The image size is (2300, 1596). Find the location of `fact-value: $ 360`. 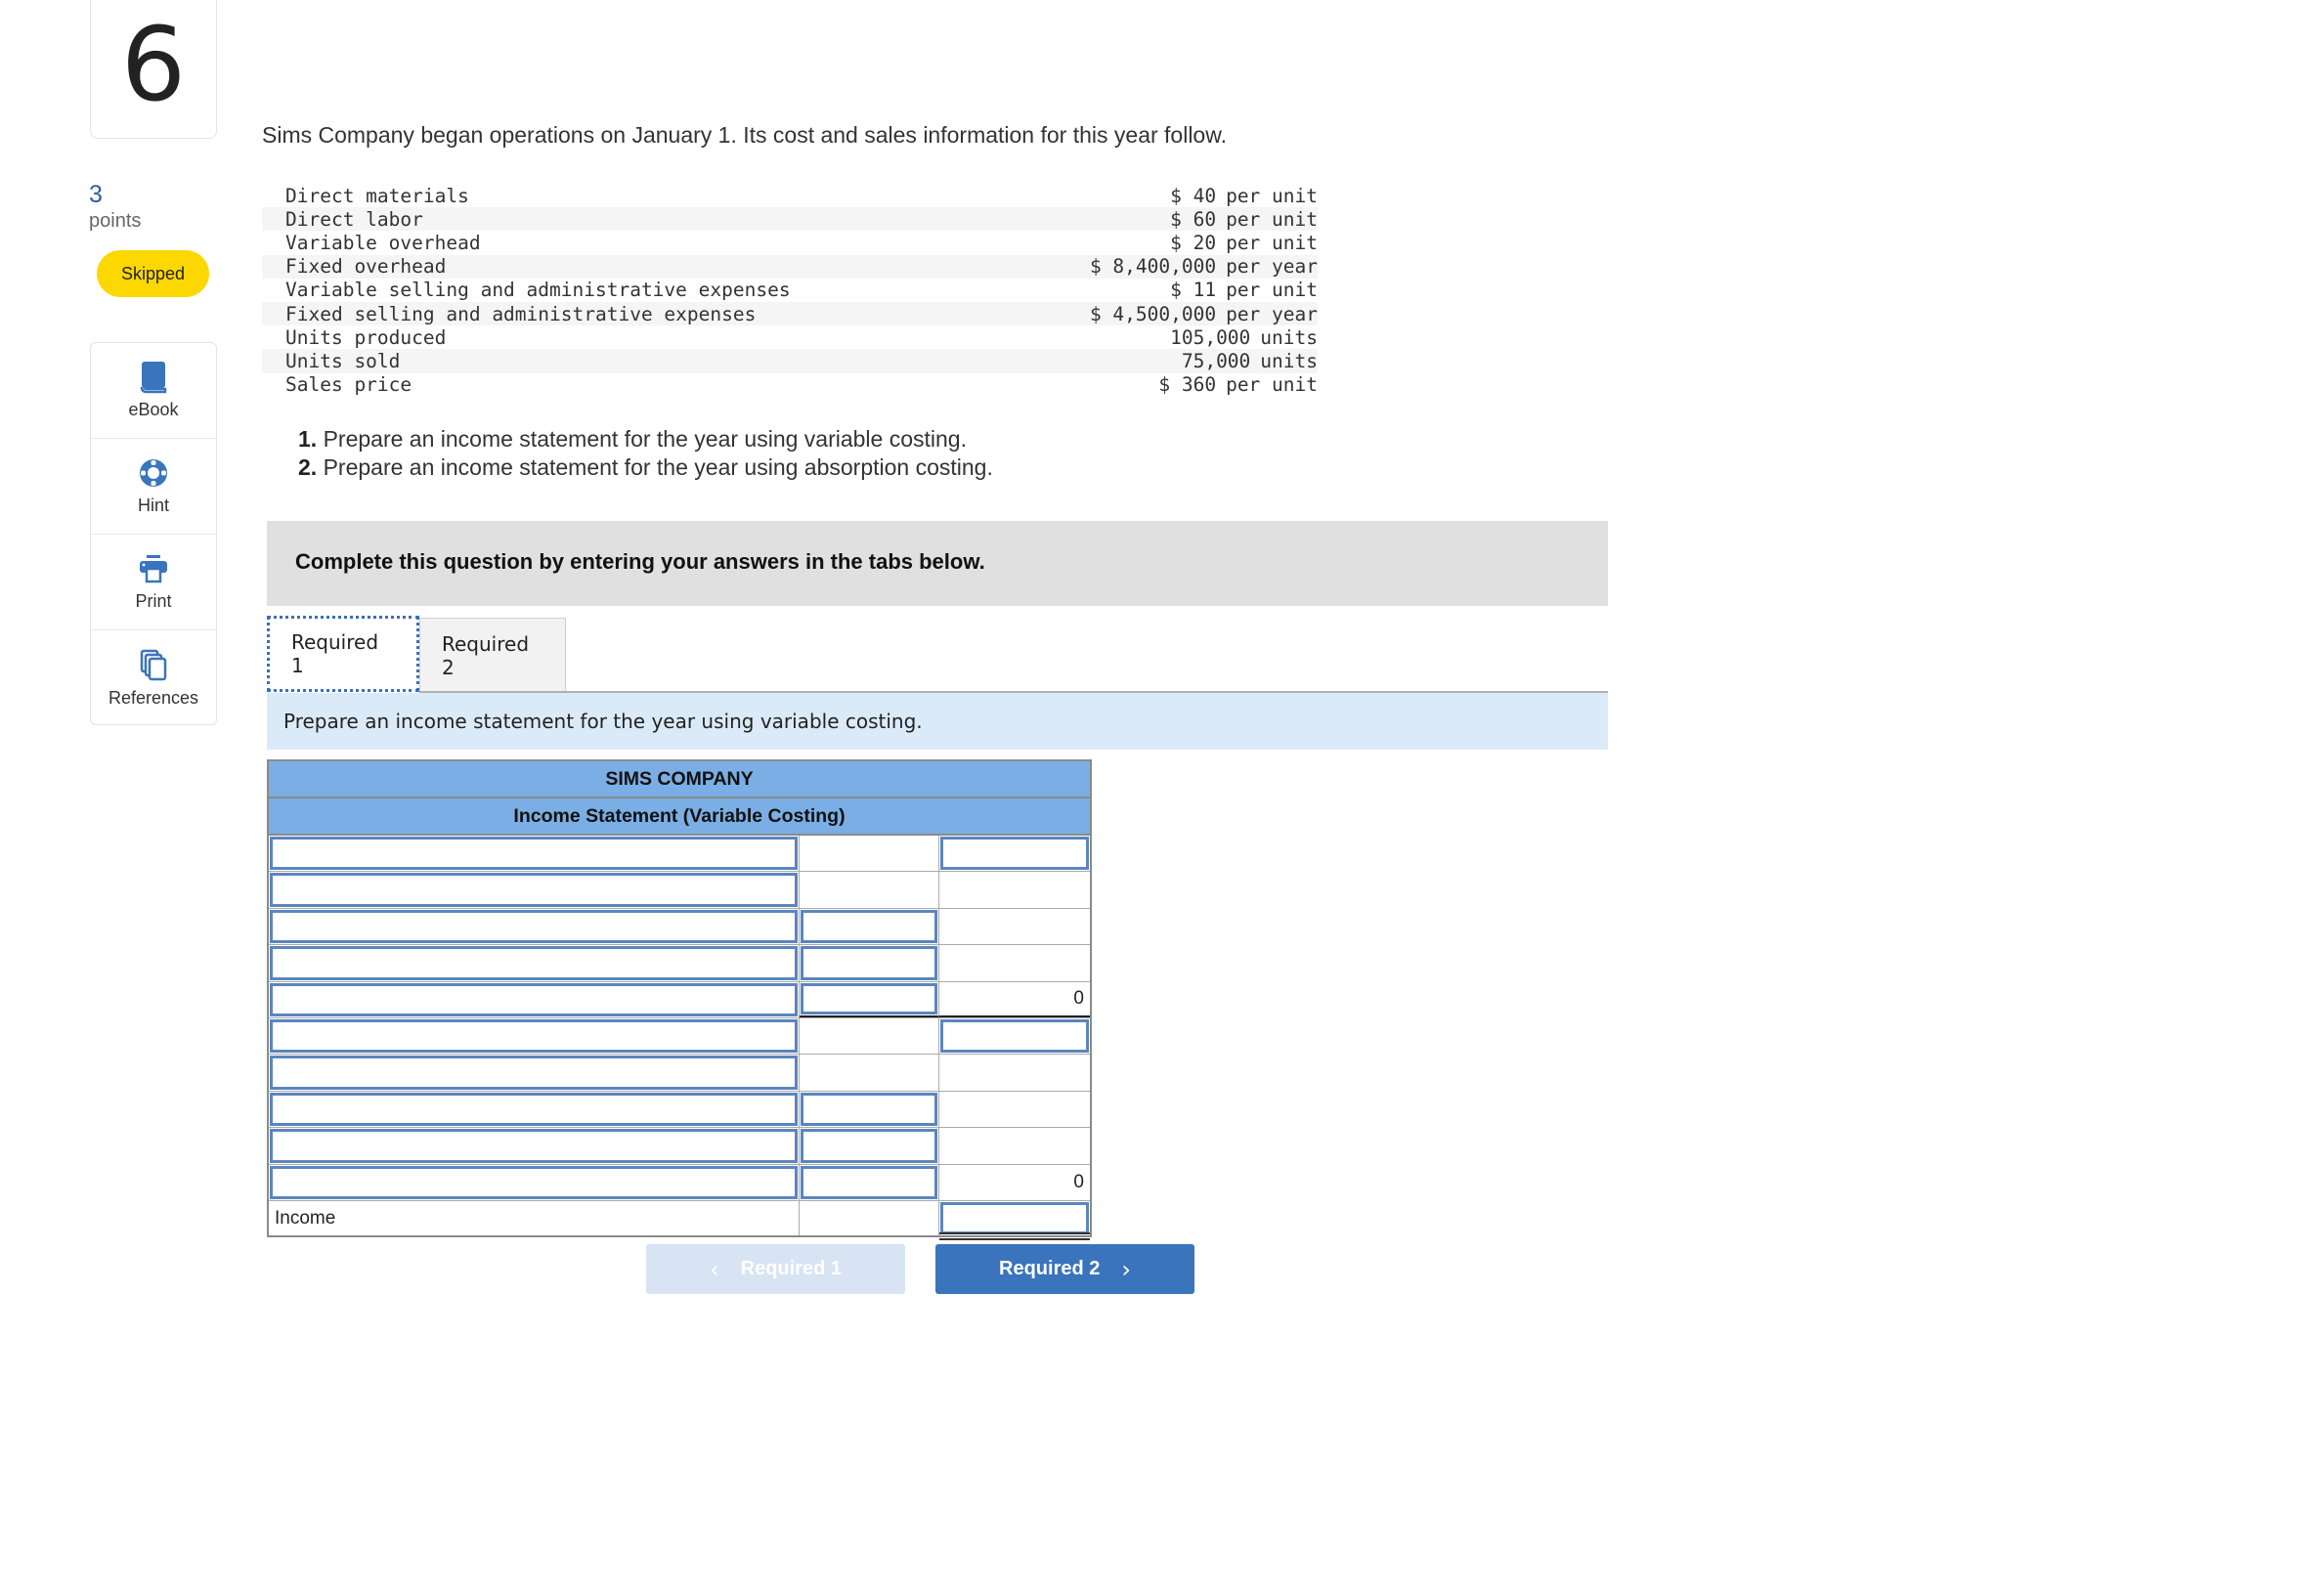

fact-value: $ 360 is located at coordinates (1187, 385).